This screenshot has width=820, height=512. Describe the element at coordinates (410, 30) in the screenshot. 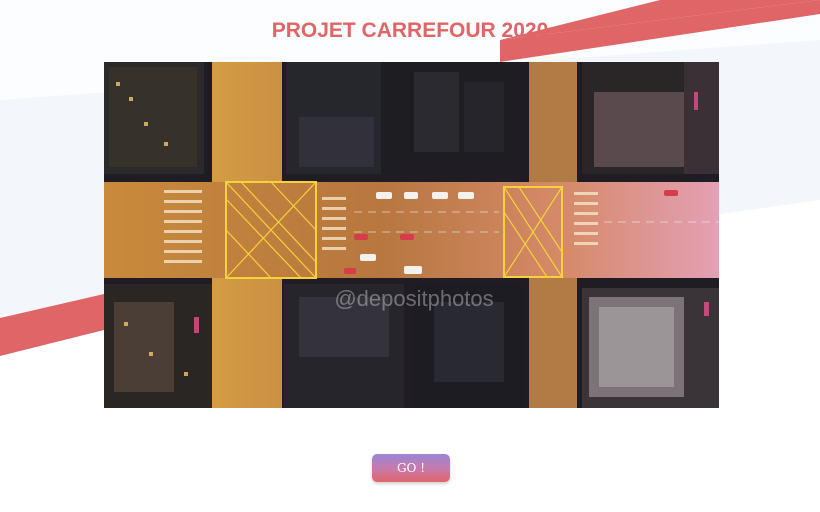

I see `page-title: PROJET CARREFOUR 2020` at that location.